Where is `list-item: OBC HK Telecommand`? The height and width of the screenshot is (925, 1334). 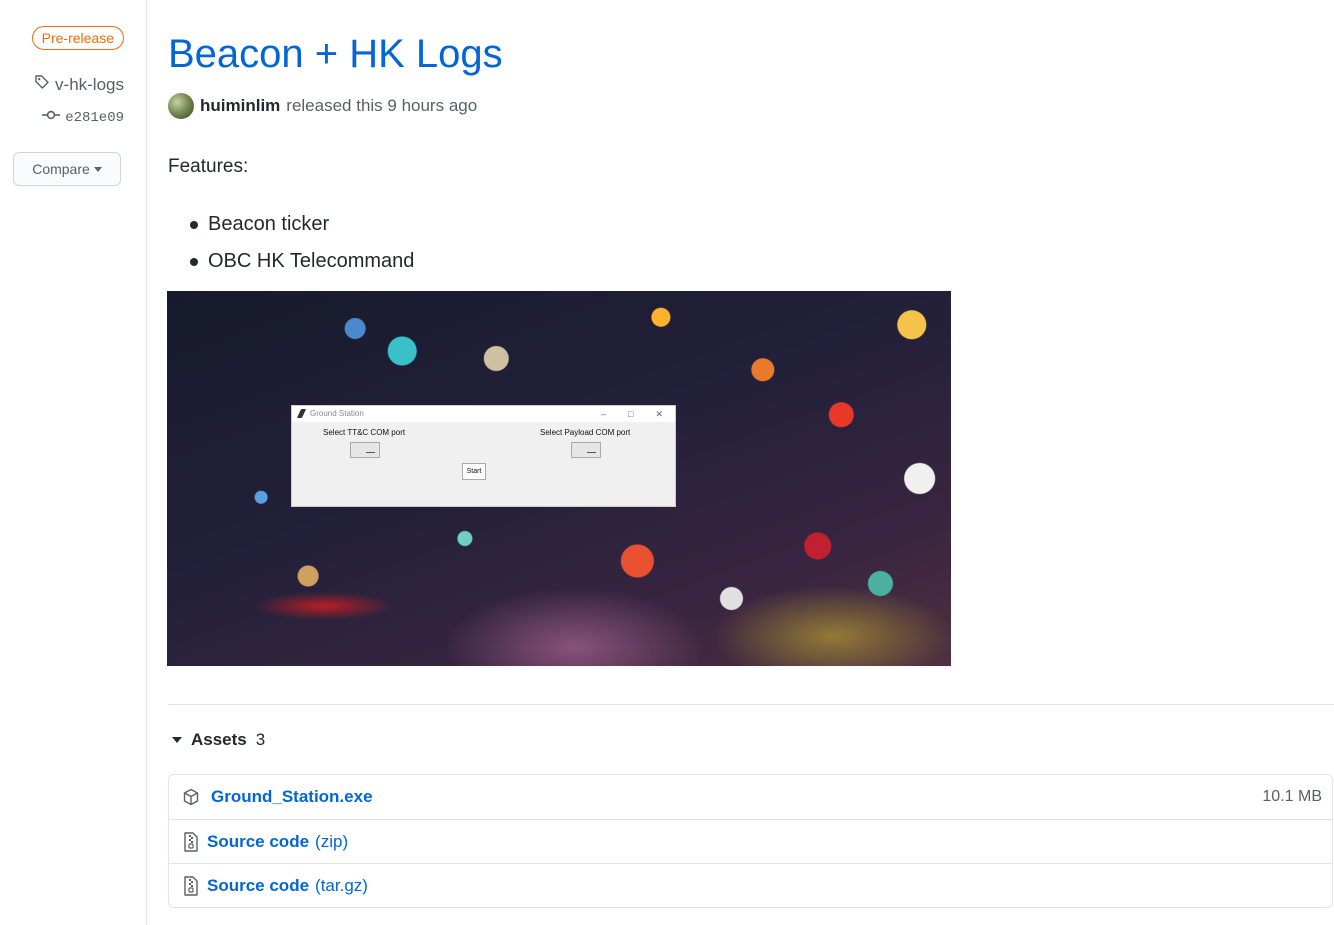
list-item: OBC HK Telecommand is located at coordinates (291, 261).